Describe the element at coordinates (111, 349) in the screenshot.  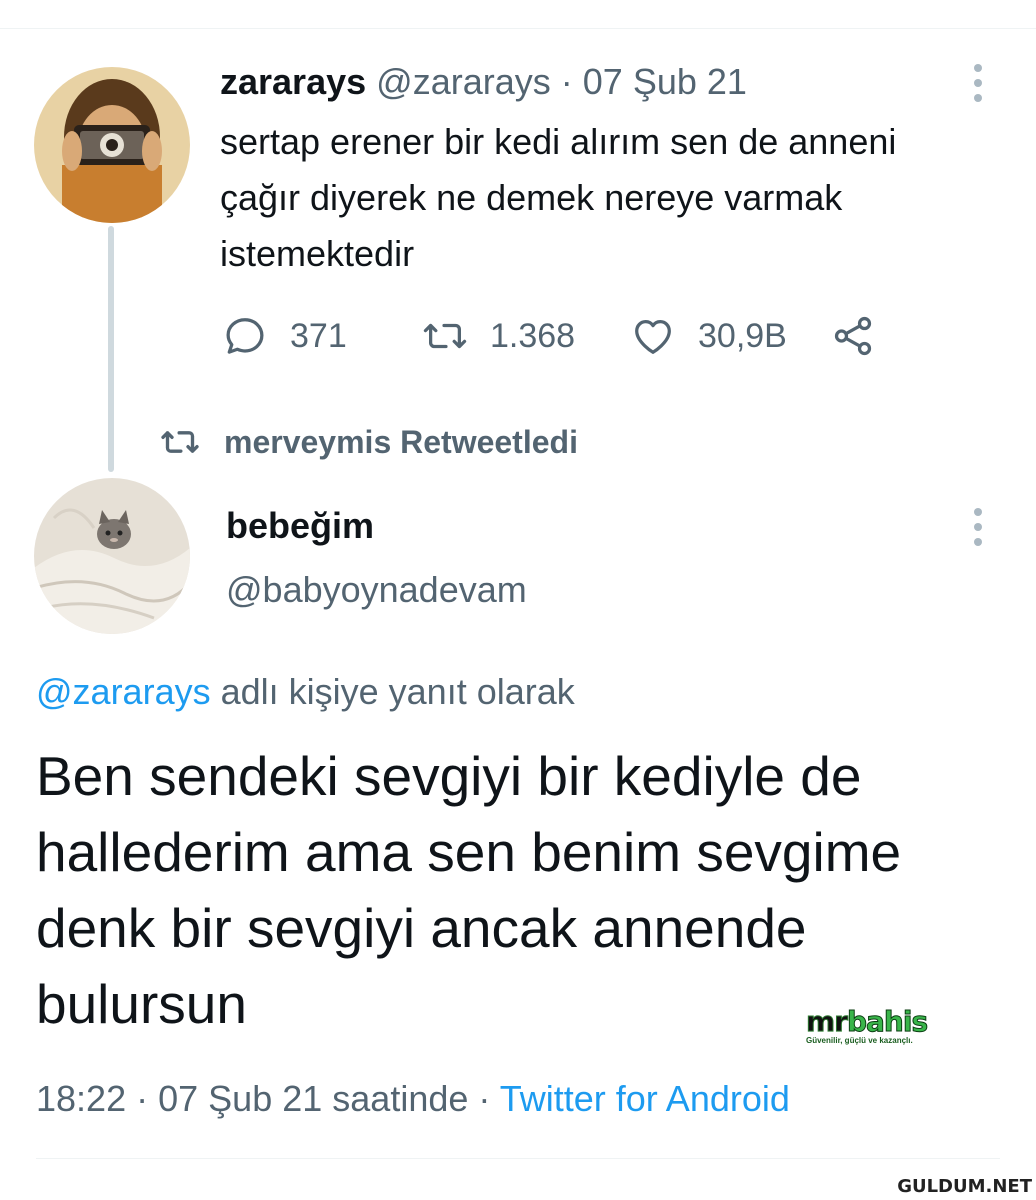
I see `thread-connector` at that location.